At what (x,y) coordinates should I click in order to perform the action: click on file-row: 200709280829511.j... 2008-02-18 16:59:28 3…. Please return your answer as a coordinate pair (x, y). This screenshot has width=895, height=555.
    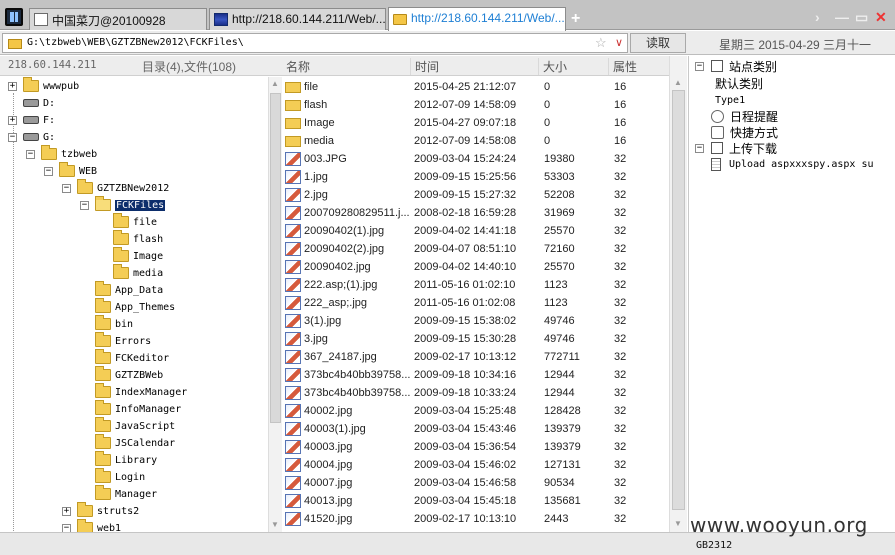
    Looking at the image, I should click on (475, 213).